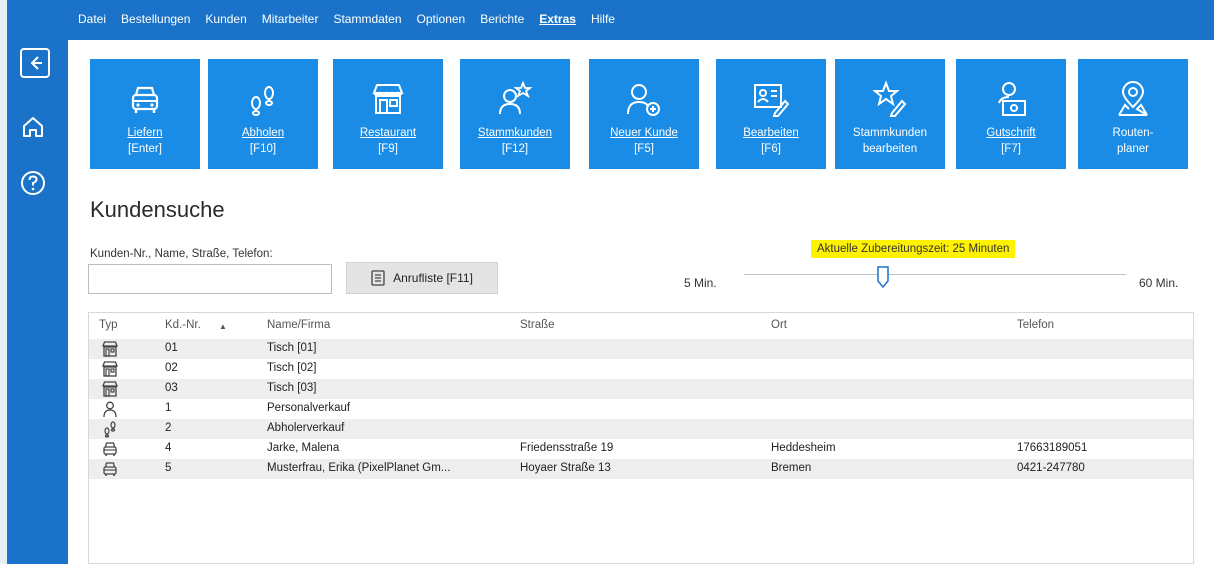 The width and height of the screenshot is (1214, 564). Describe the element at coordinates (644, 141) in the screenshot. I see `ribbon-button-label: Neuer Kunde [F5]` at that location.